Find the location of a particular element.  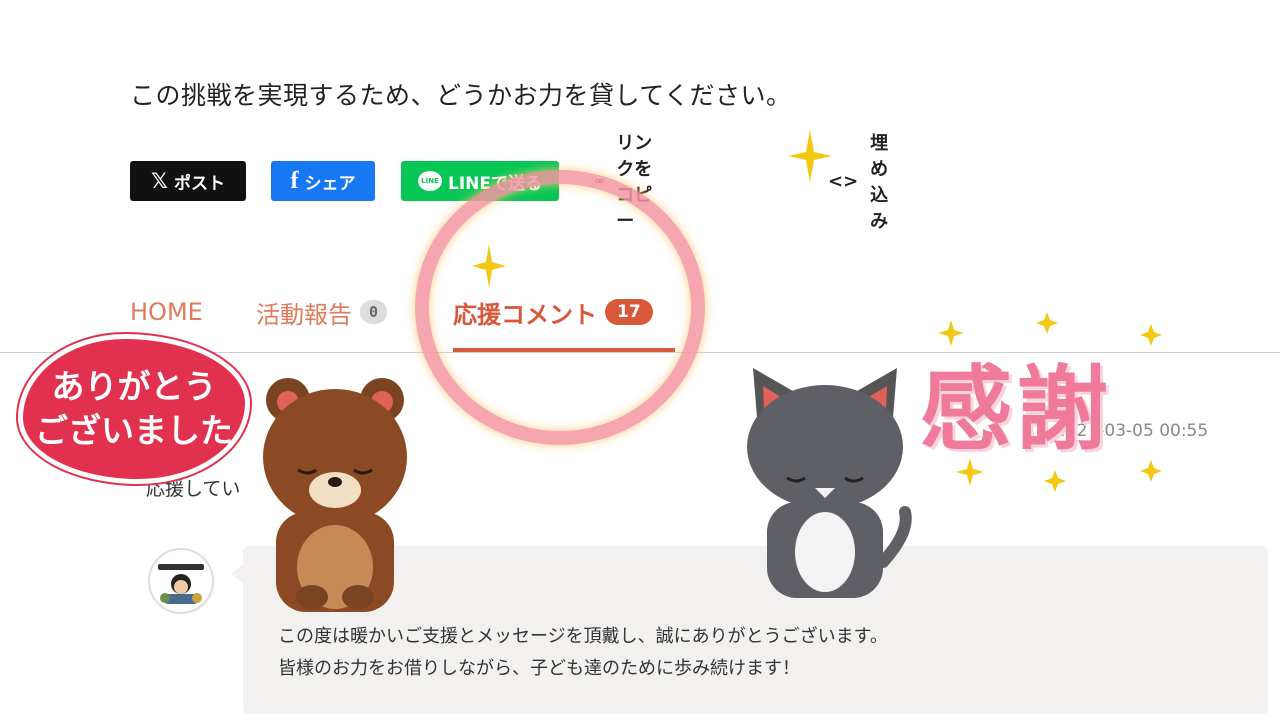

reply-bubble-tail is located at coordinates (237, 574).